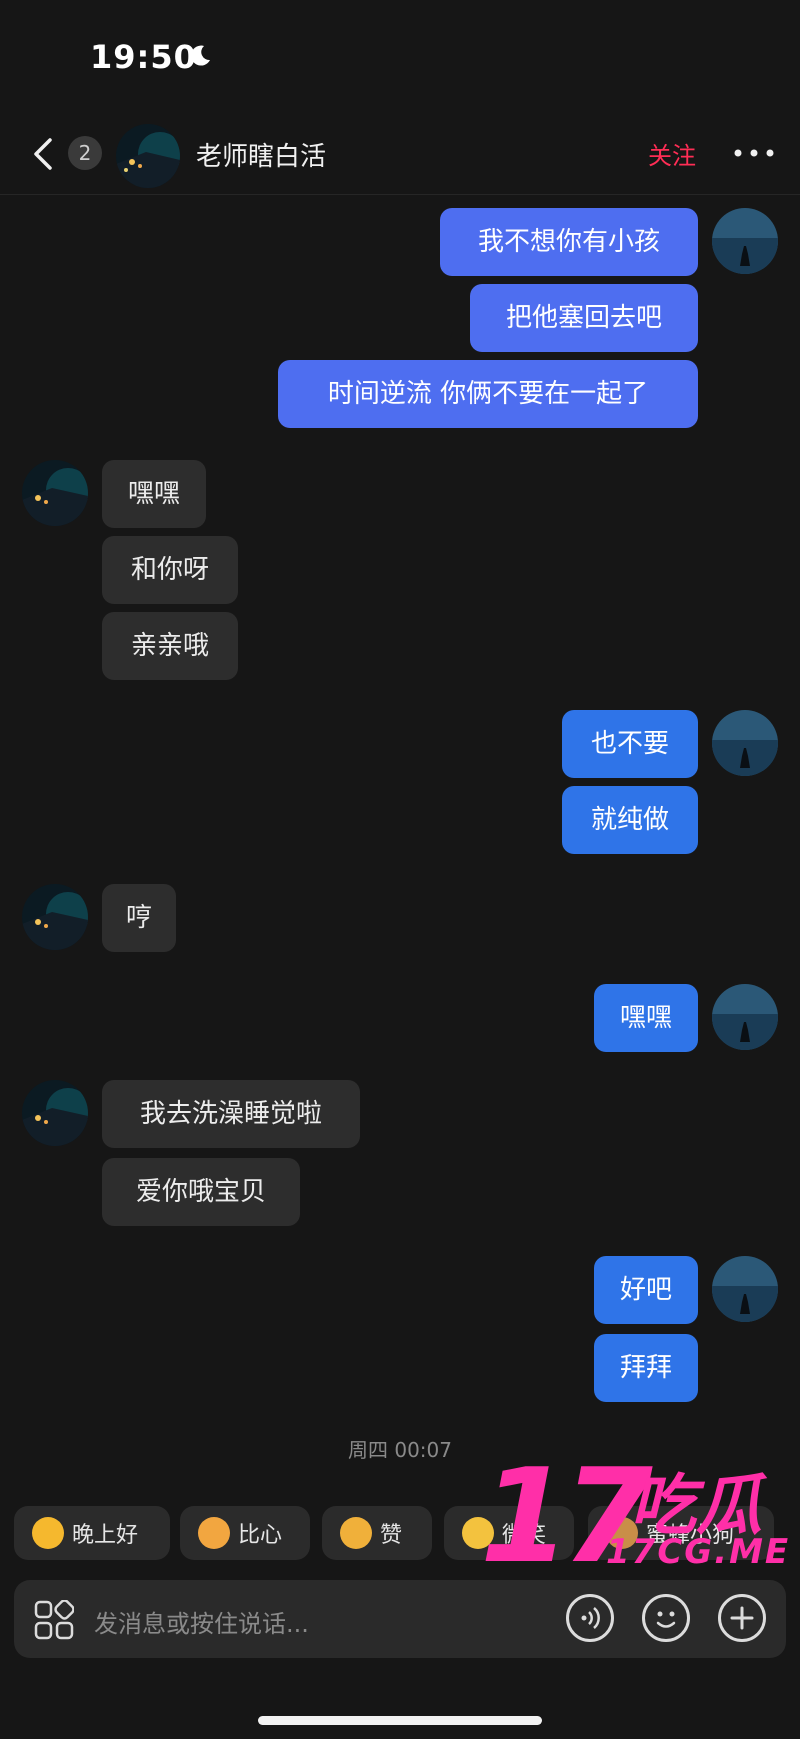 The image size is (800, 1739). I want to click on voice-icon, so click(590, 1618).